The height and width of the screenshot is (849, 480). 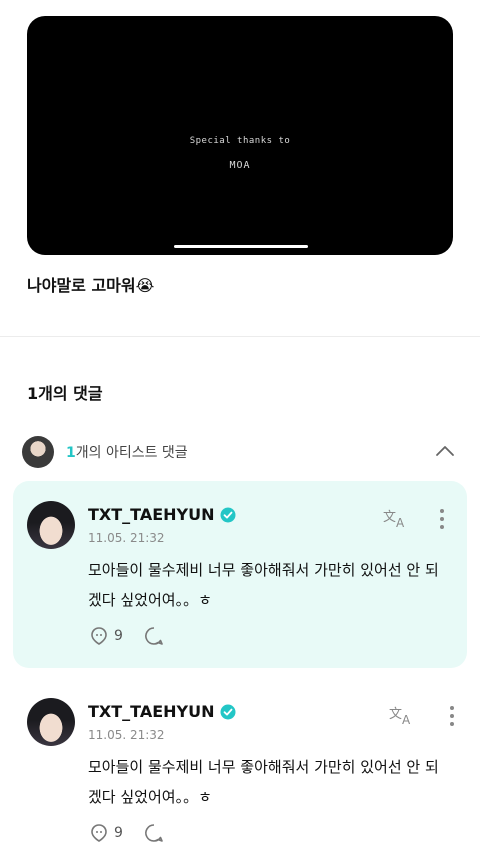 What do you see at coordinates (240, 165) in the screenshot?
I see `video-caption-line2: MOA` at bounding box center [240, 165].